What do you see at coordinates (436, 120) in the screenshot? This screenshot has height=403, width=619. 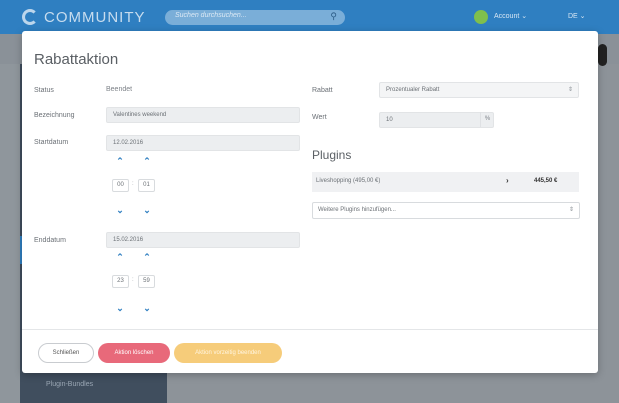 I see `value-input: 10 %` at bounding box center [436, 120].